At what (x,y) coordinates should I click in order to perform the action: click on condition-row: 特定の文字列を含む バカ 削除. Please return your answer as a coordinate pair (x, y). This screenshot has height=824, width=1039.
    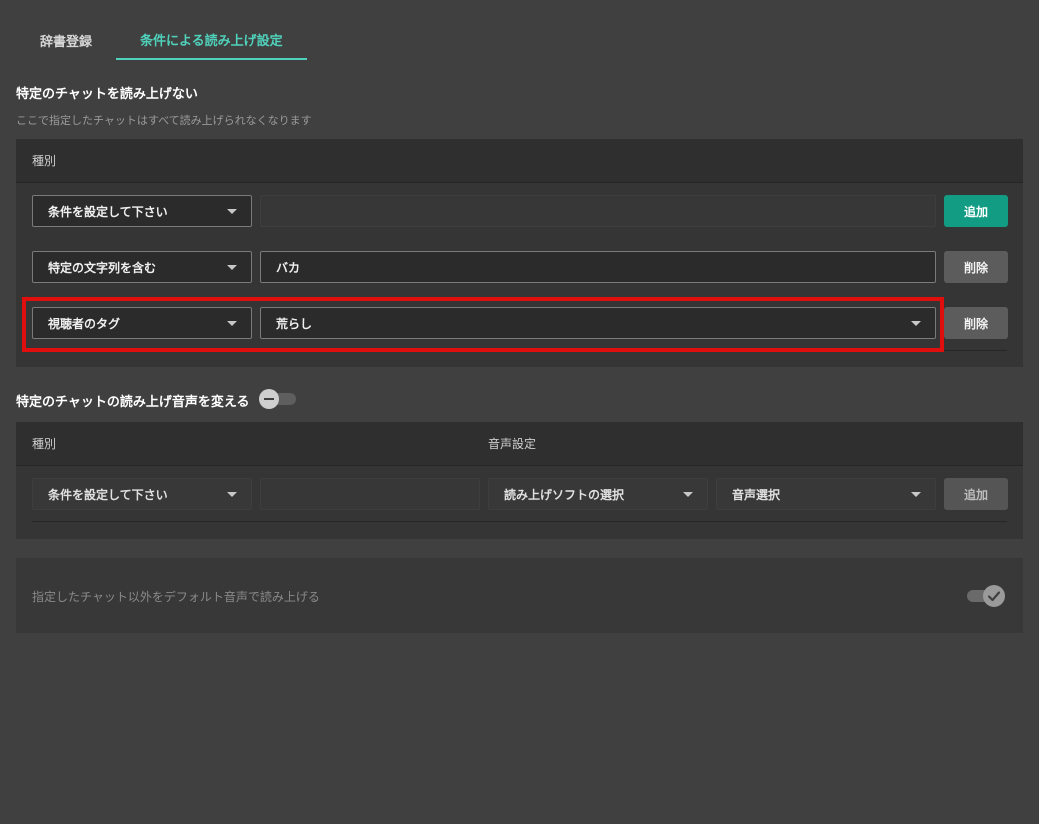
    Looking at the image, I should click on (520, 267).